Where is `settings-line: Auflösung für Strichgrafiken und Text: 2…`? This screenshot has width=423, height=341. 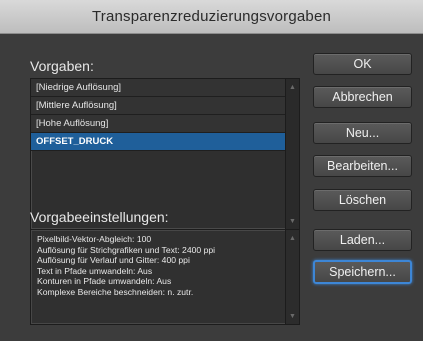 settings-line: Auflösung für Strichgrafiken und Text: 2… is located at coordinates (126, 249).